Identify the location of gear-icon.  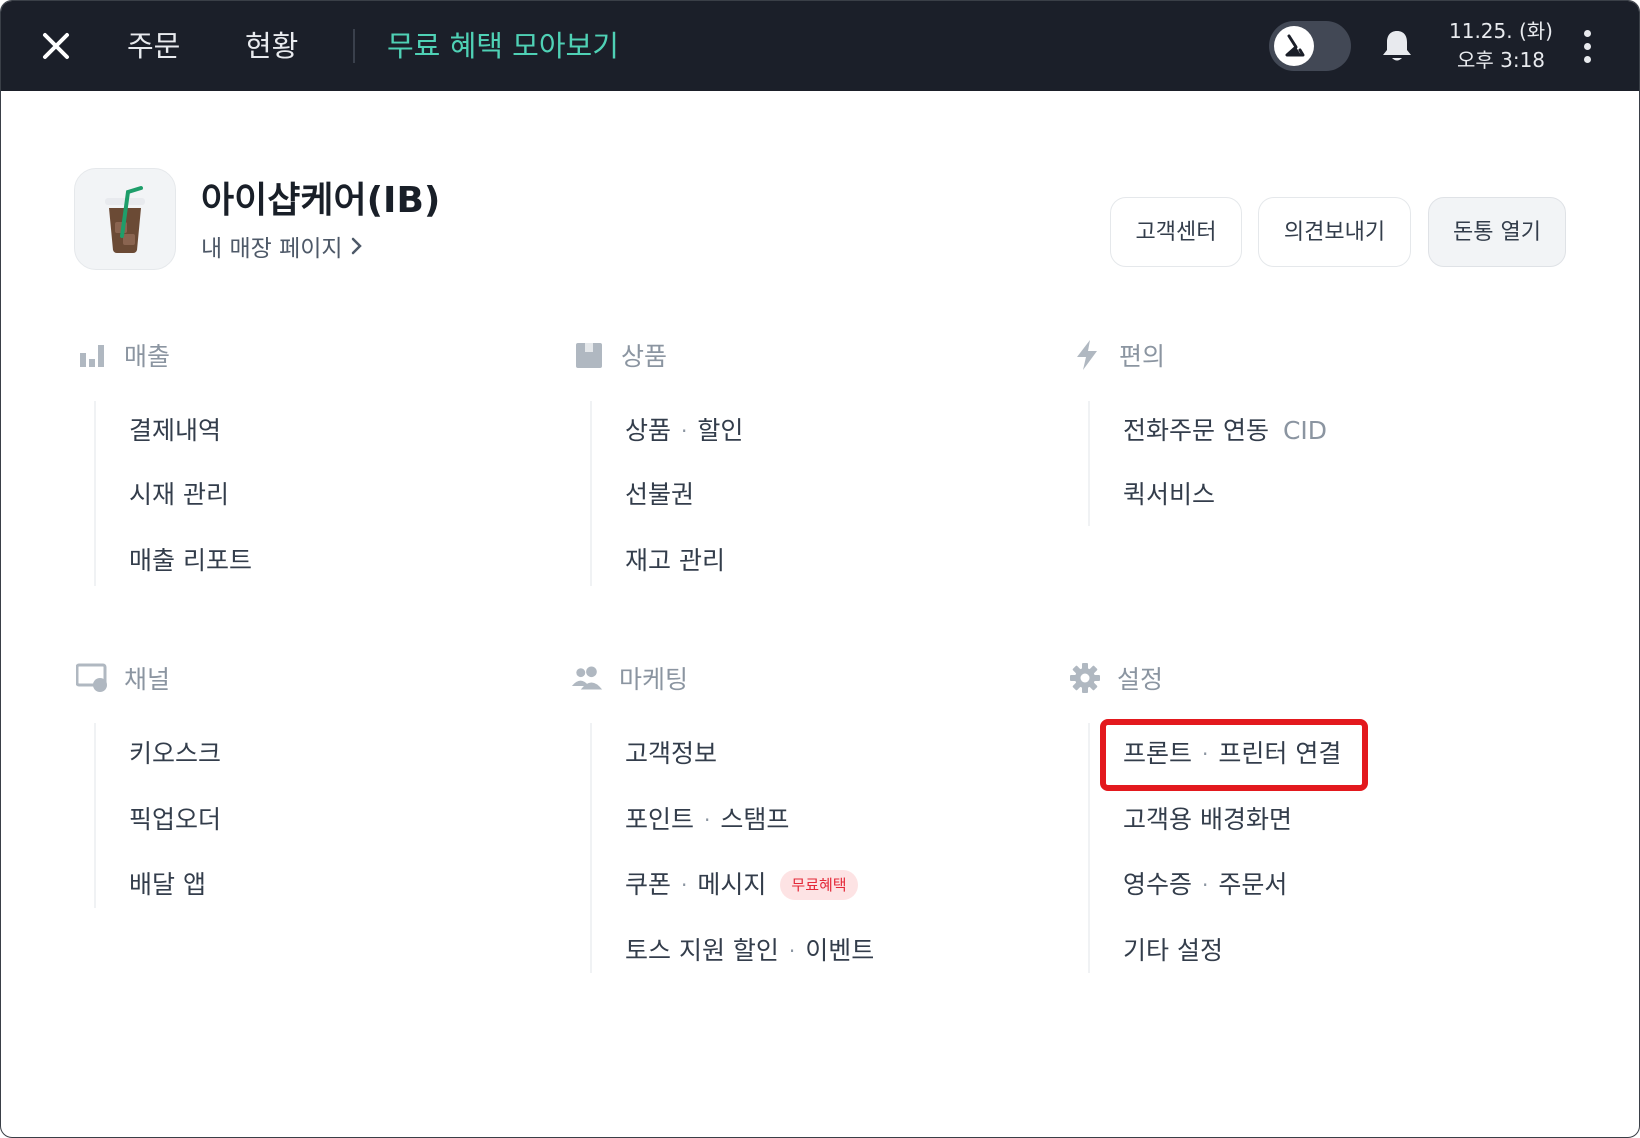
(1085, 678).